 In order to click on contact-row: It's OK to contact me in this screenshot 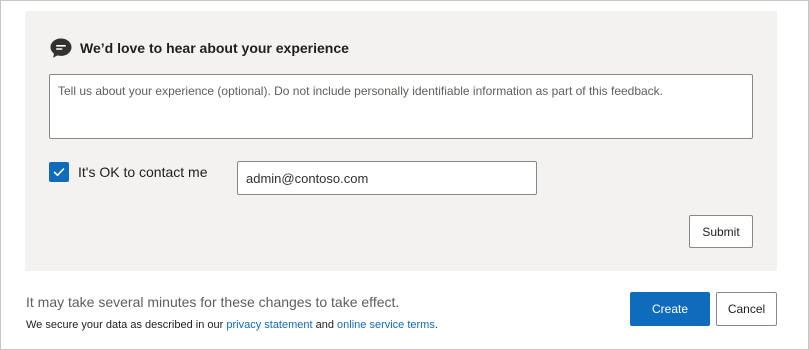, I will do `click(128, 172)`.